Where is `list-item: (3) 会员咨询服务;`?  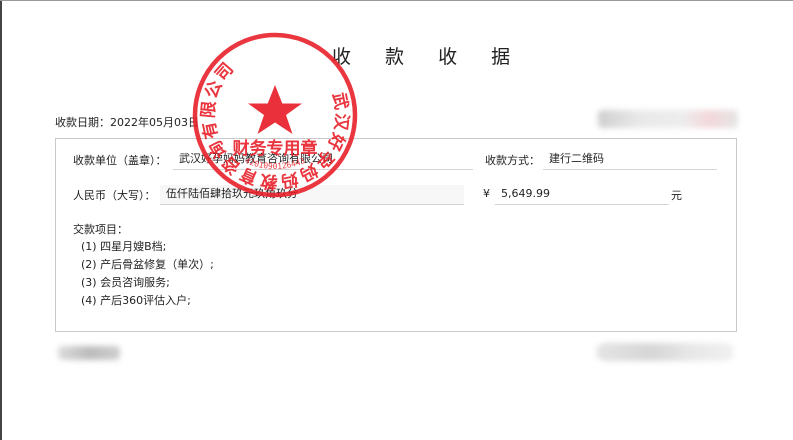
list-item: (3) 会员咨询服务; is located at coordinates (125, 282).